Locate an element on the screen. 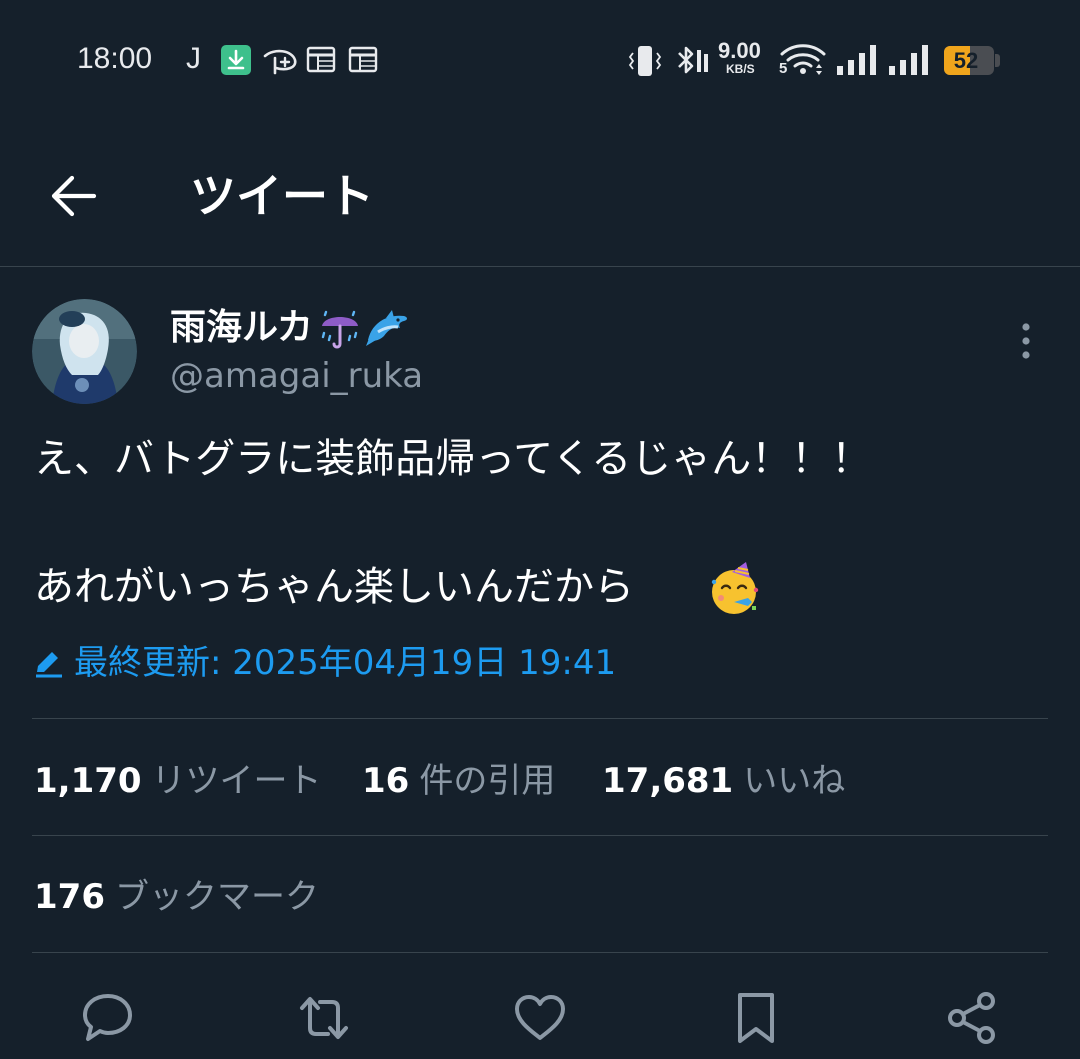 This screenshot has height=1059, width=1080. reply-icon is located at coordinates (107, 1017).